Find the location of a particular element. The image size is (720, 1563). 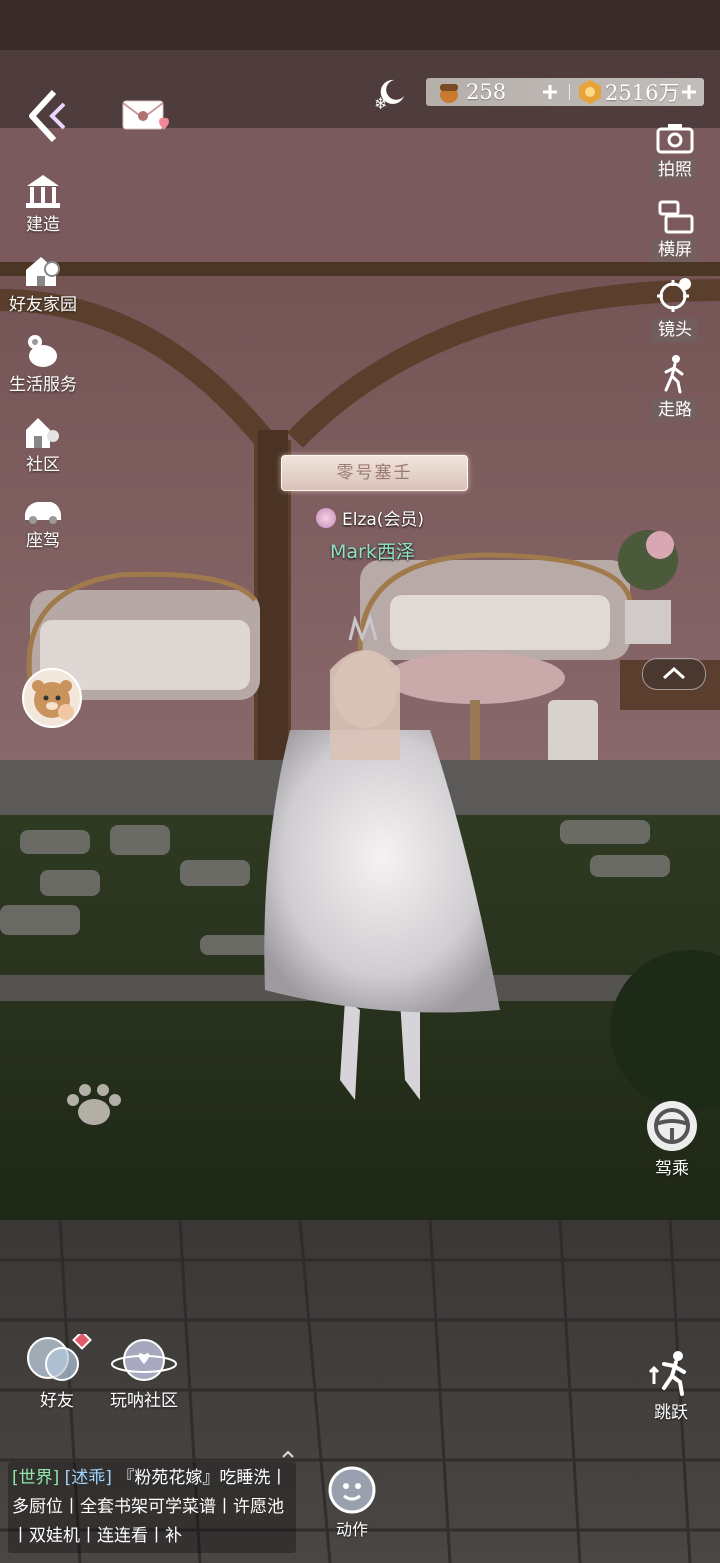

left-menu-car-label: 座驾 is located at coordinates (43, 541).